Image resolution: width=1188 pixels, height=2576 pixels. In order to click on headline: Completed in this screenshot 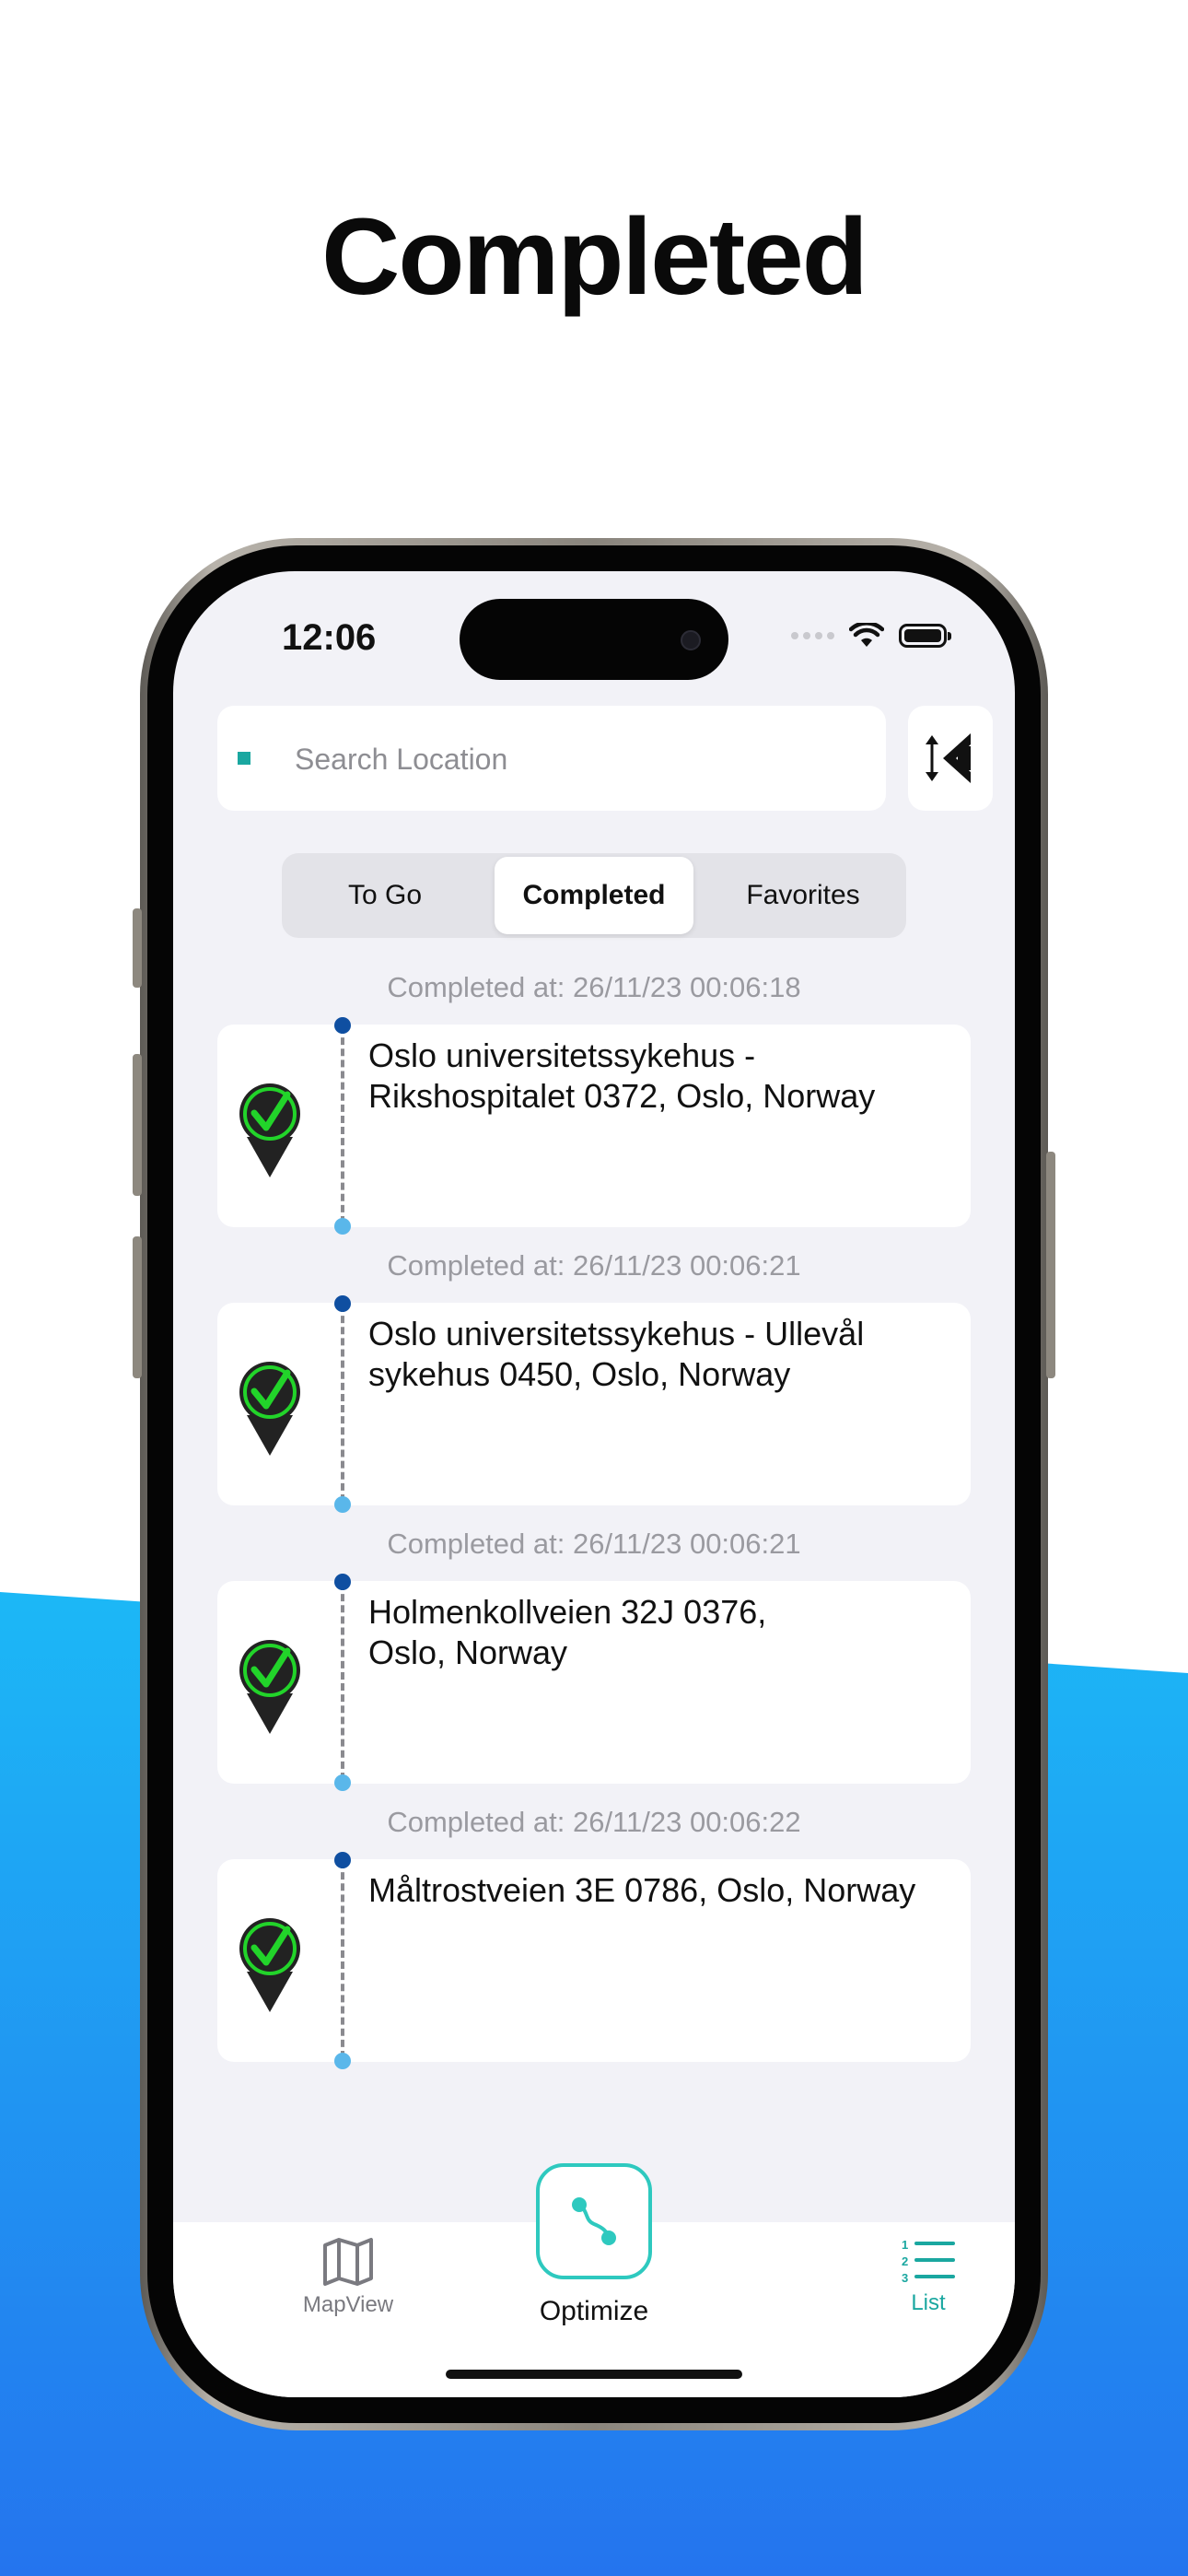, I will do `click(594, 257)`.